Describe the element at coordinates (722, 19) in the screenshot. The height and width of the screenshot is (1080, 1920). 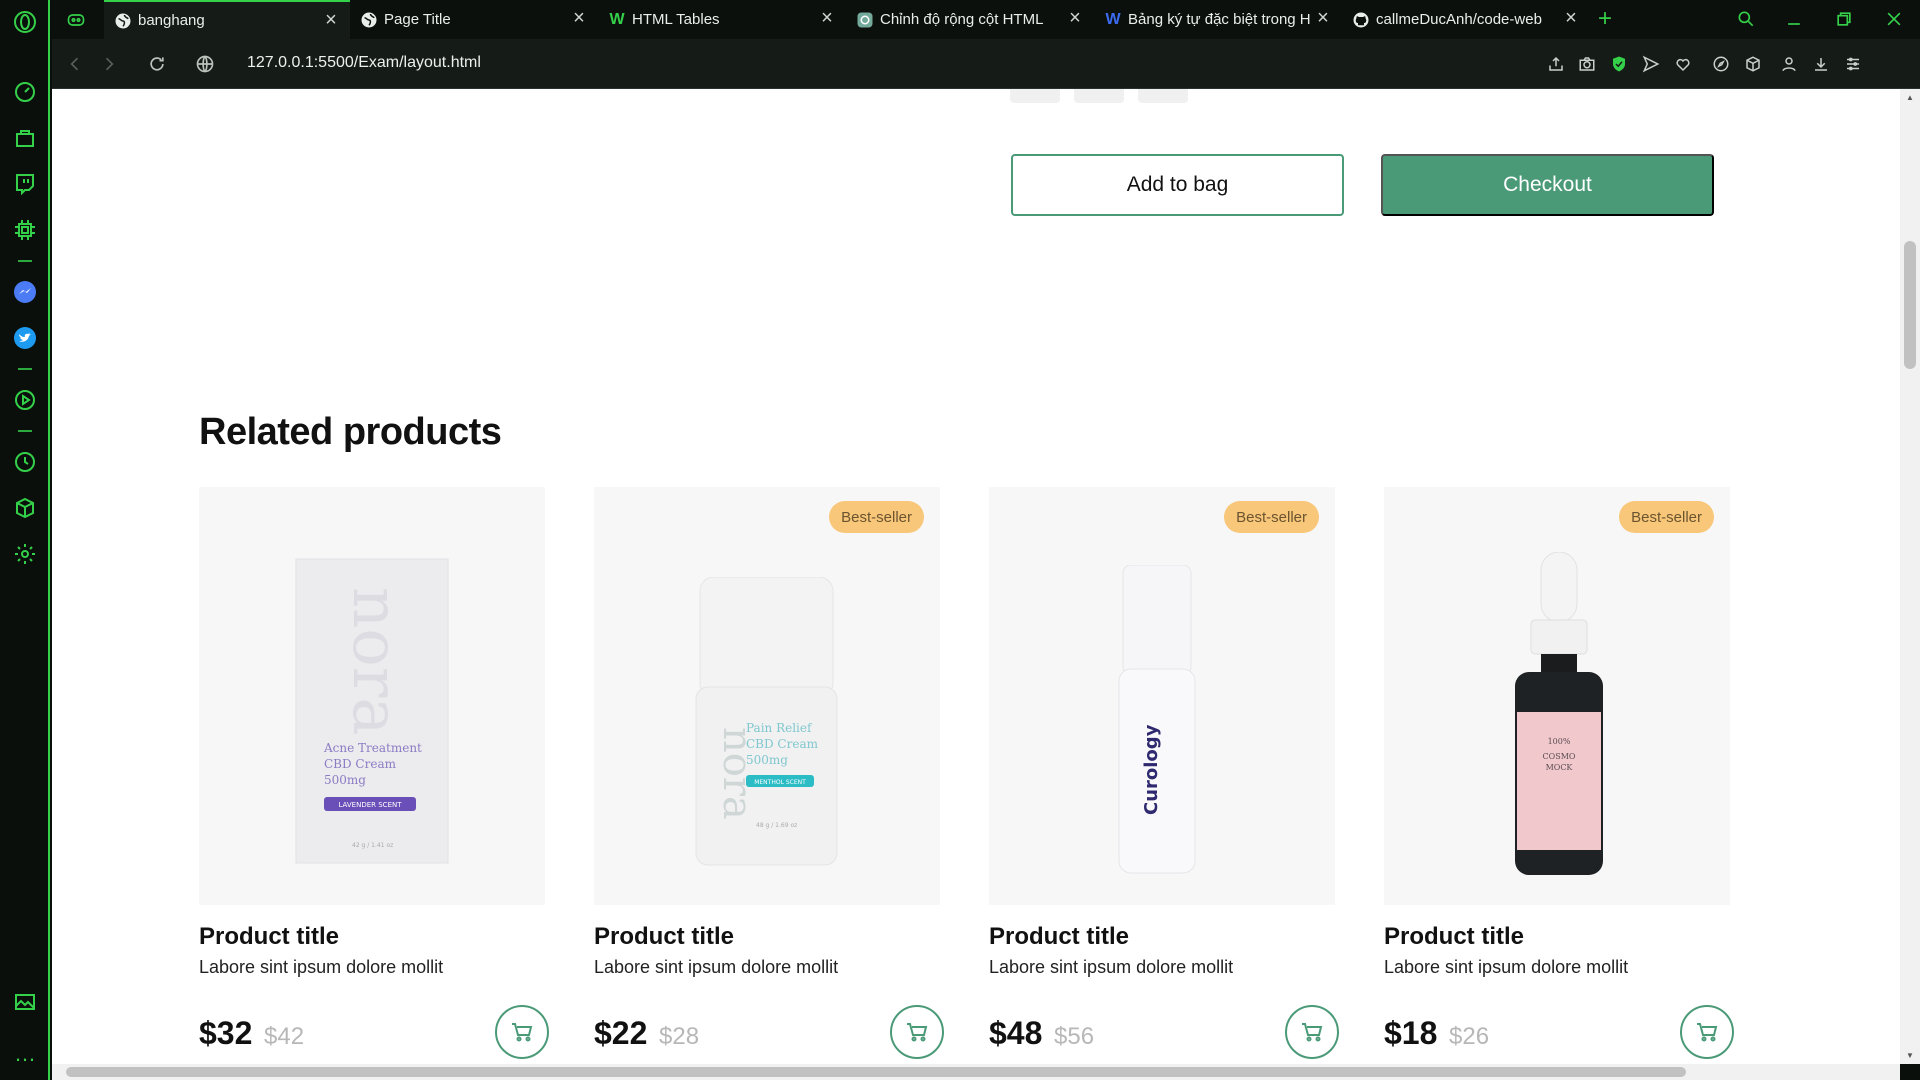
I see `tab-html-tables: W HTML Tables ×` at that location.